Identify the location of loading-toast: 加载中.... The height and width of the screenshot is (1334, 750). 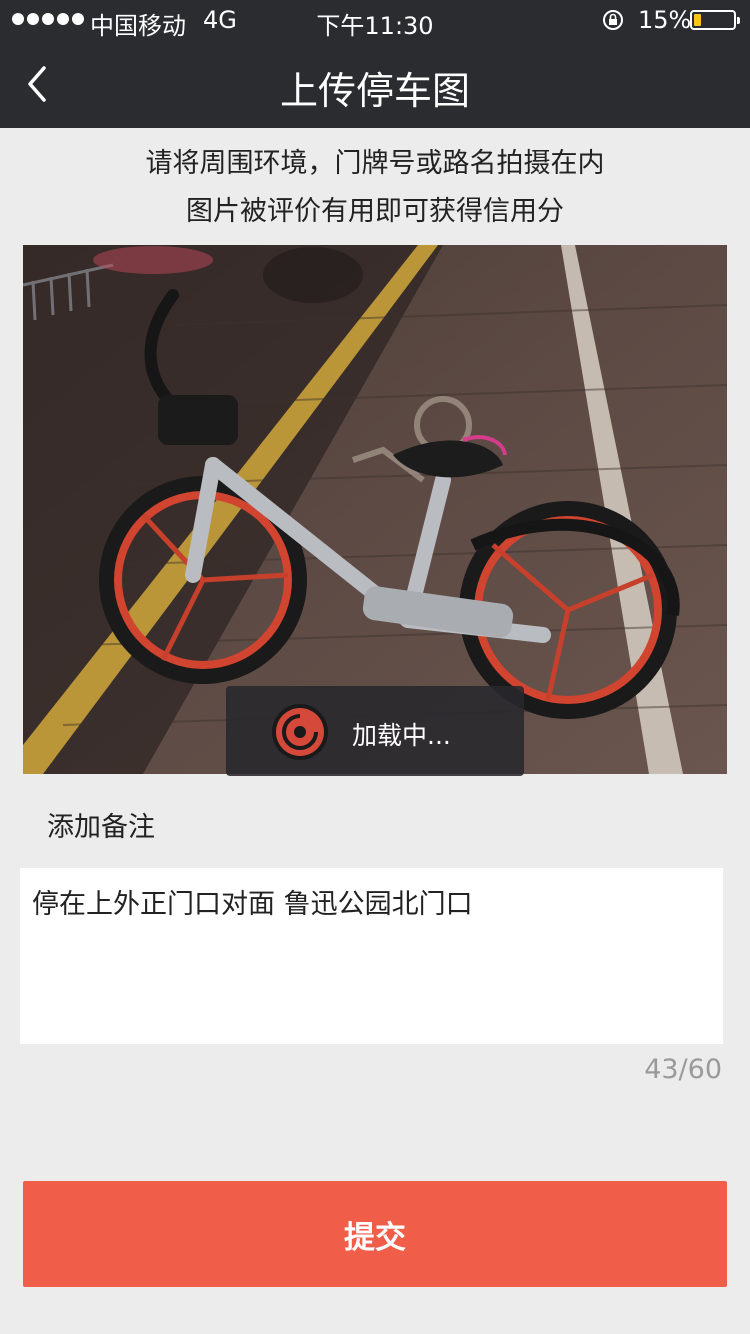
(375, 731).